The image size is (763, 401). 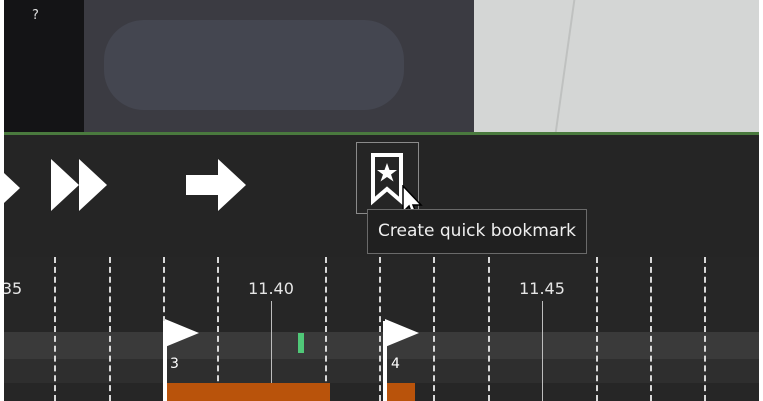 I want to click on fast-forward-button, so click(x=81, y=185).